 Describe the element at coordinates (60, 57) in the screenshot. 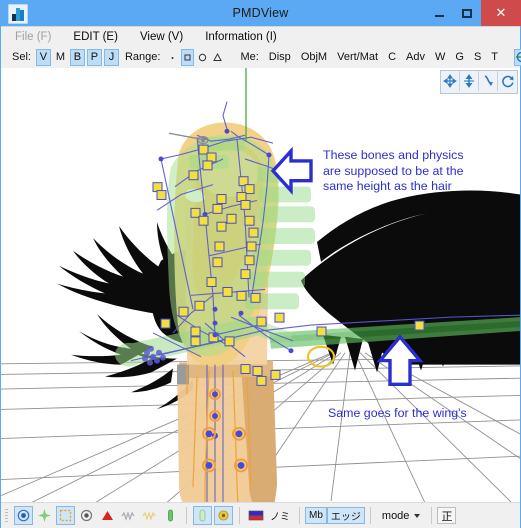

I see `sel-button-m: M` at that location.